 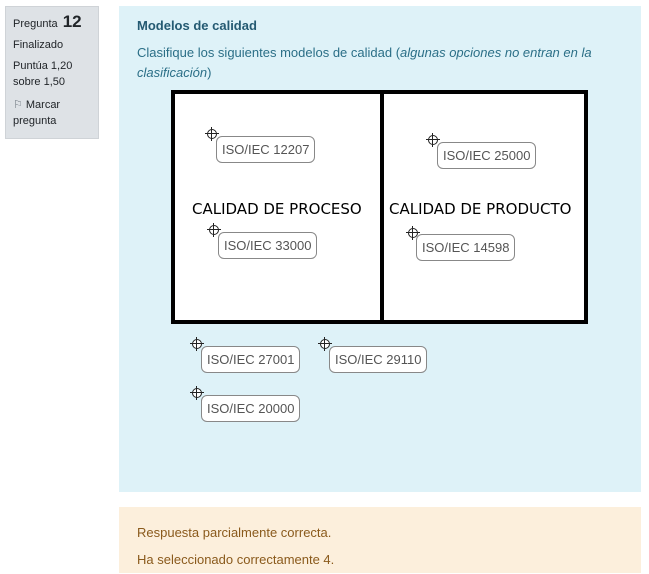 What do you see at coordinates (43, 74) in the screenshot?
I see `question-grade: Puntúa 1,20 sobre 1,50` at bounding box center [43, 74].